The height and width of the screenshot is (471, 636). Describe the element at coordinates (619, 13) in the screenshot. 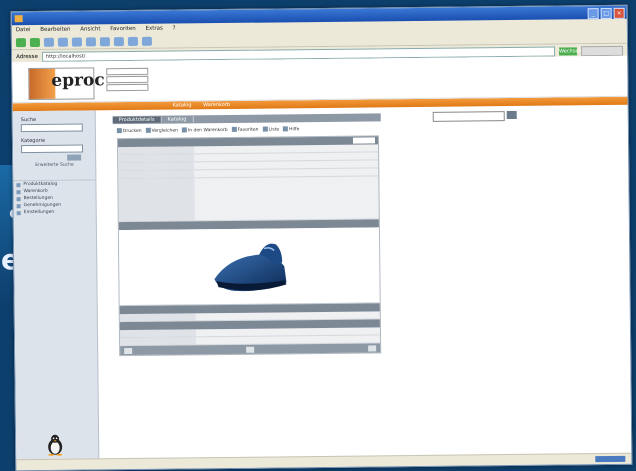

I see `close-button: ×` at that location.